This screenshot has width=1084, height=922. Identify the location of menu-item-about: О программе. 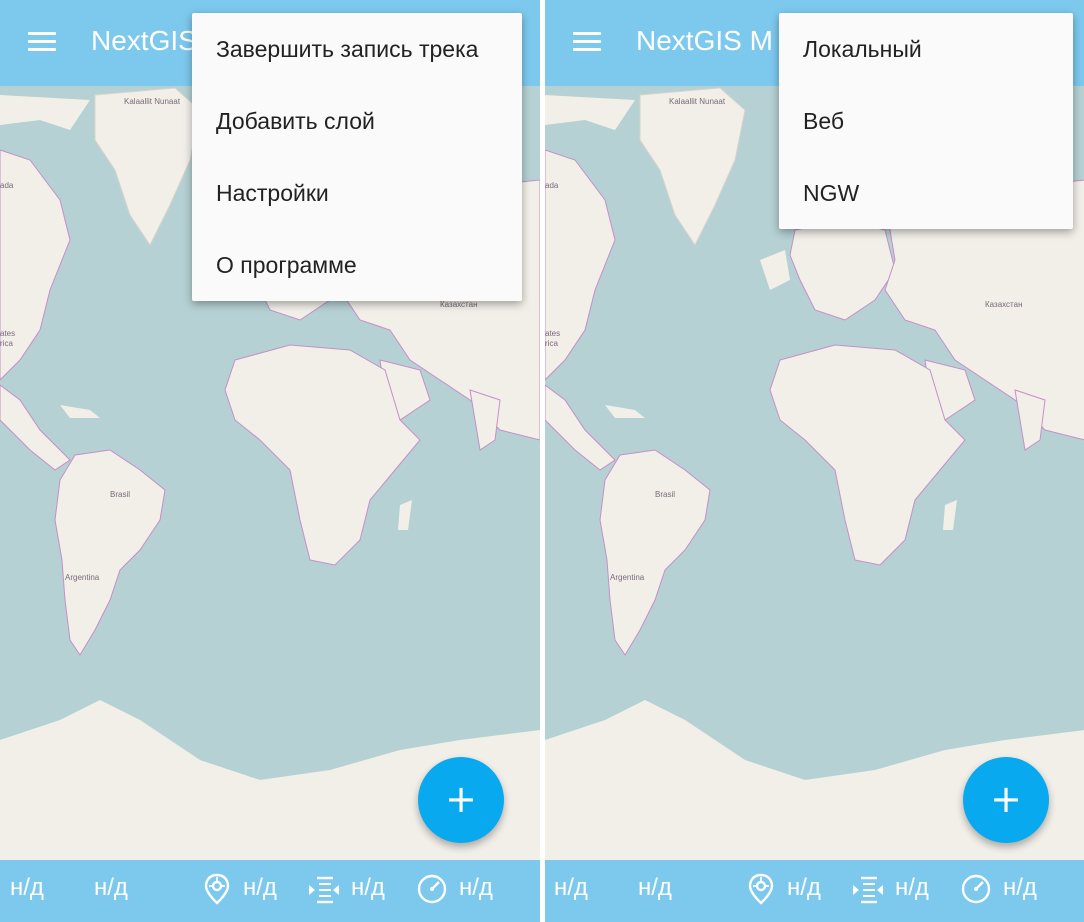
(357, 265).